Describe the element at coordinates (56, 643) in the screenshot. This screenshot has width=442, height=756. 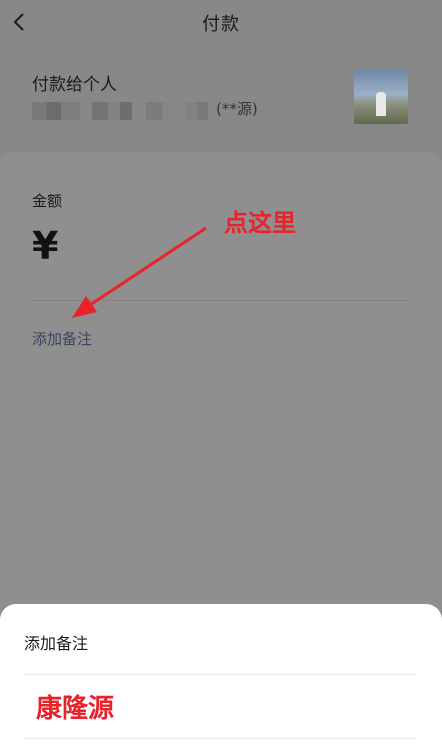
I see `sheet-title: 添加备注` at that location.